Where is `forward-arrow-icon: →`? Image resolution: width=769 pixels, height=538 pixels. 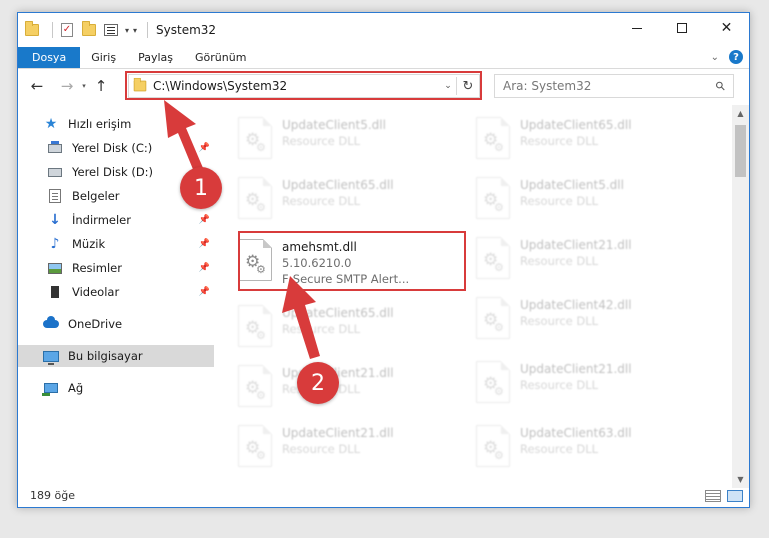
forward-arrow-icon: → is located at coordinates (67, 86).